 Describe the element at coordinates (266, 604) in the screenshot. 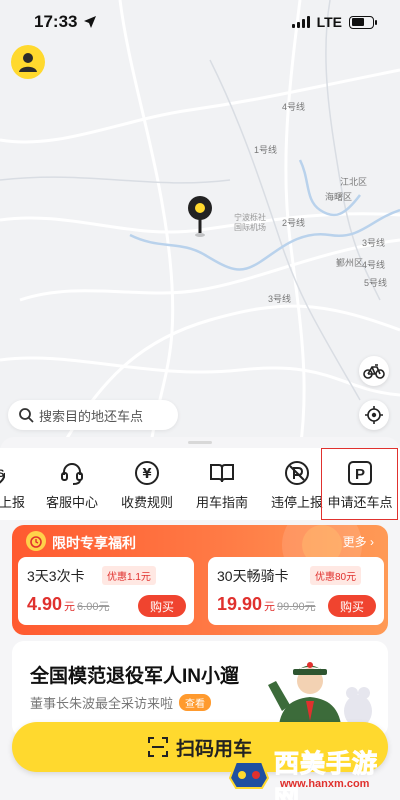

I see `pass-price: 19.90 元 99.90元` at that location.